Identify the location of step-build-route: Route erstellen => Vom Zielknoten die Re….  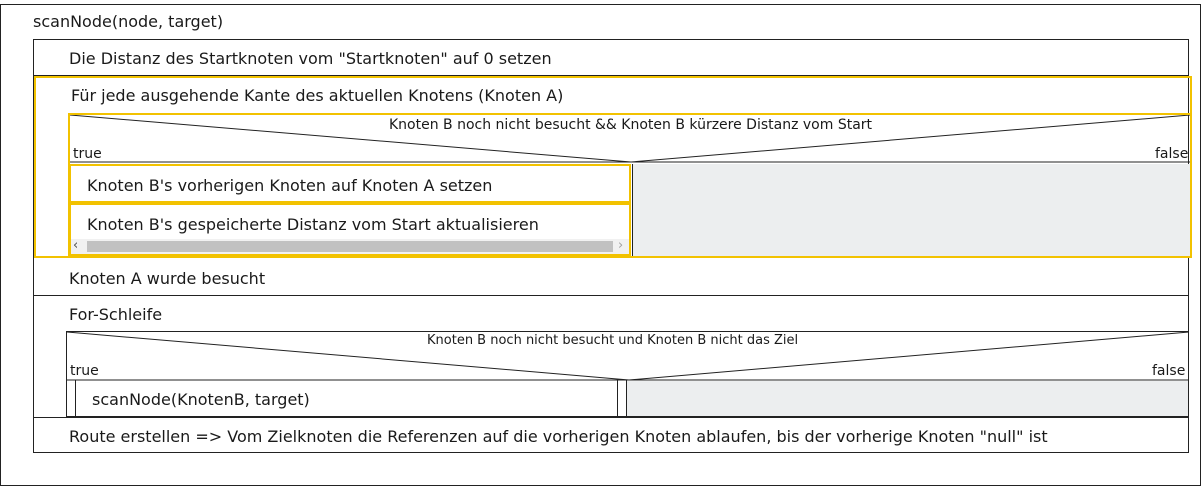
(611, 435).